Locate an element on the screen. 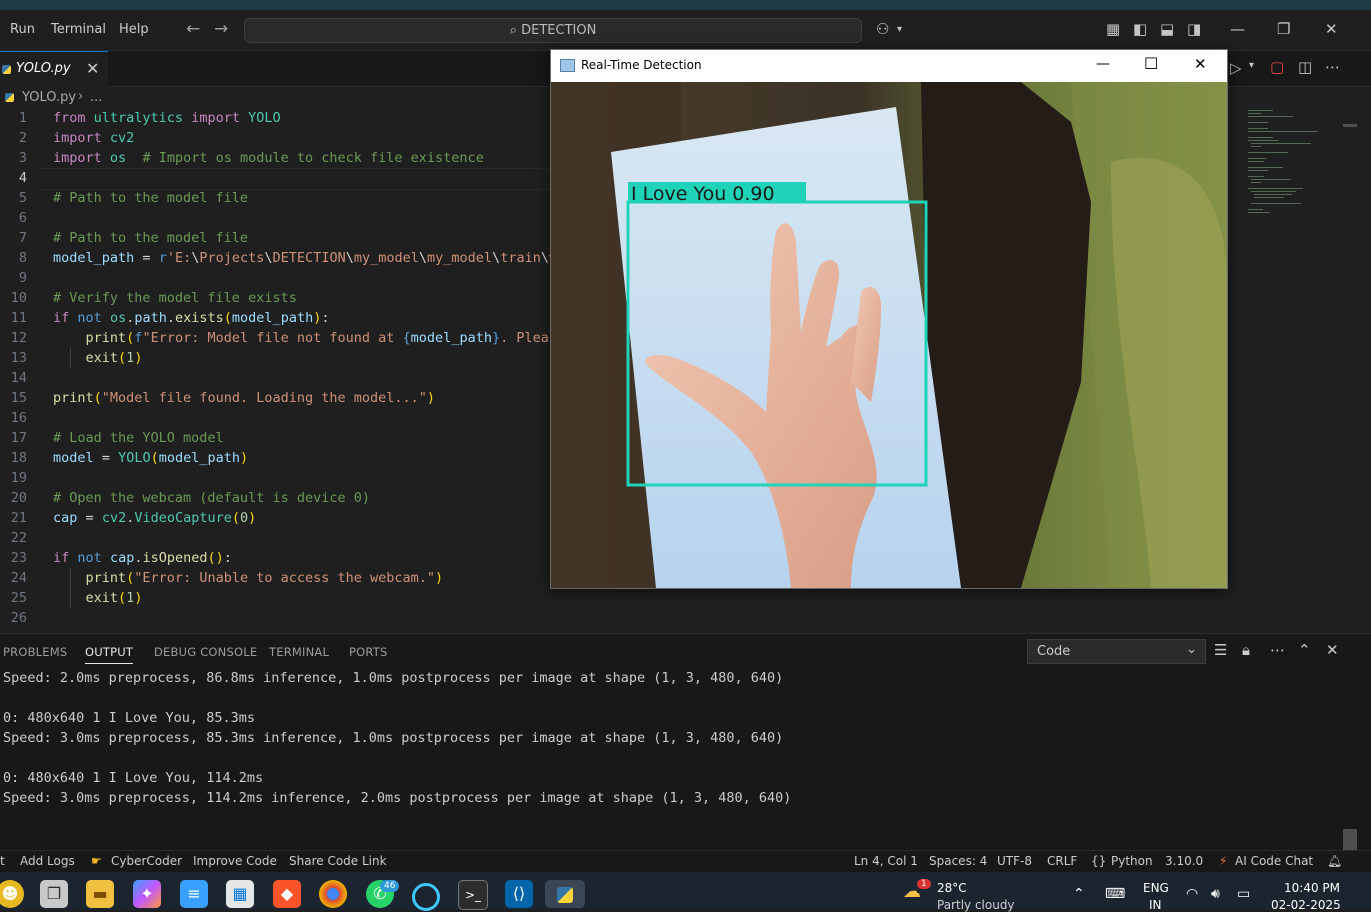  status-t: t is located at coordinates (2, 861).